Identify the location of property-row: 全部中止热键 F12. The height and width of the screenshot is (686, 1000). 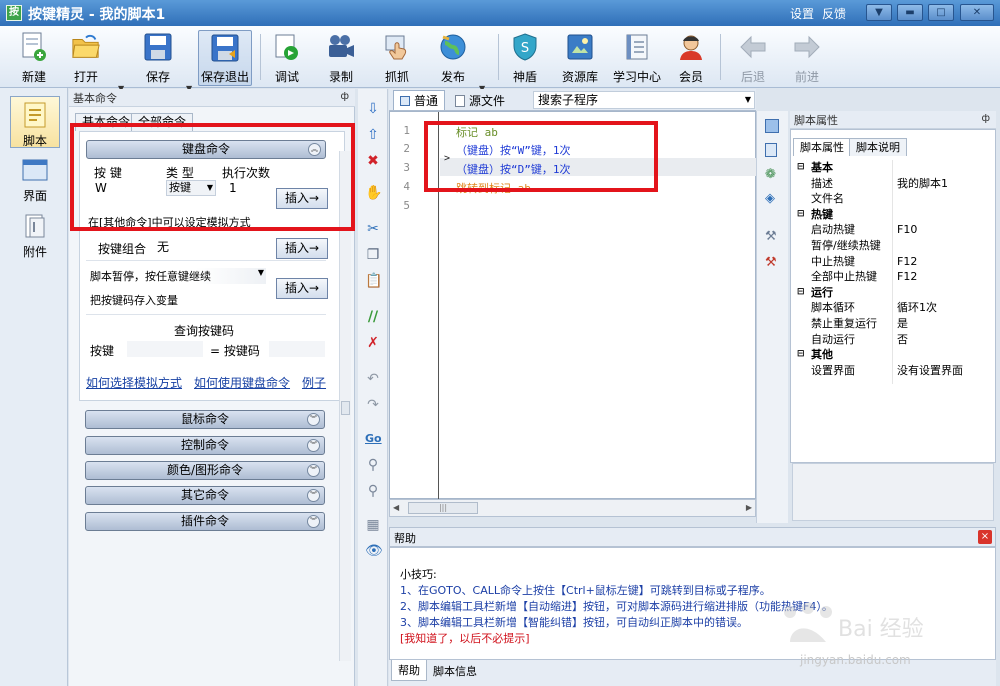
(893, 277).